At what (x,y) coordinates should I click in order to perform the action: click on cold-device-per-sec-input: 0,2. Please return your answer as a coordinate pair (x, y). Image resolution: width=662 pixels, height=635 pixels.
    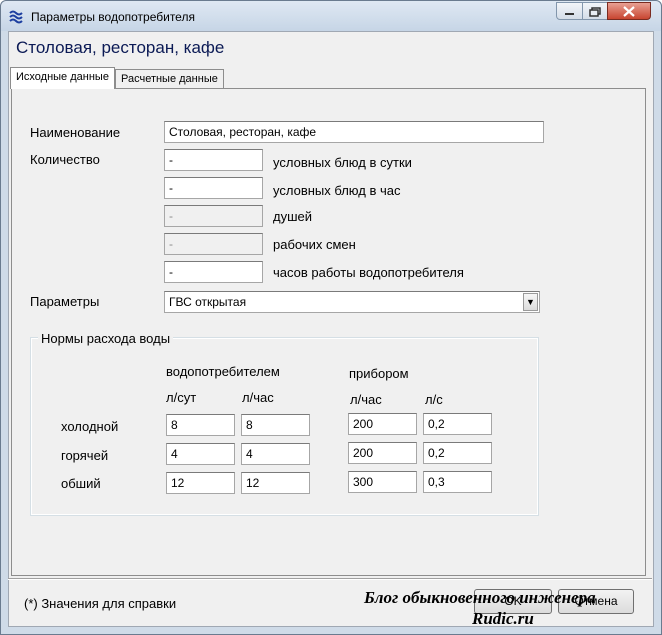
    Looking at the image, I should click on (457, 424).